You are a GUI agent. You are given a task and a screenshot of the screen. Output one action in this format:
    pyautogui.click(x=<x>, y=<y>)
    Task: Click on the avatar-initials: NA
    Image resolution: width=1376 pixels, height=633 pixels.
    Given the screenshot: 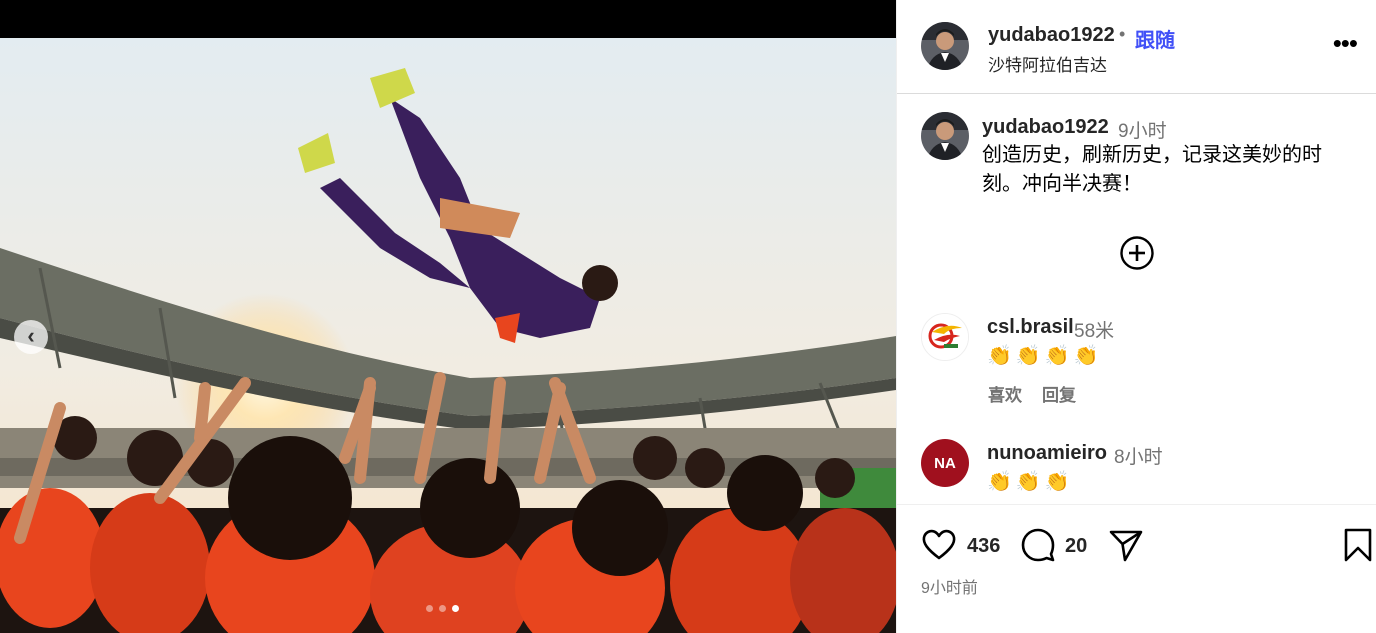 What is the action you would take?
    pyautogui.click(x=945, y=463)
    